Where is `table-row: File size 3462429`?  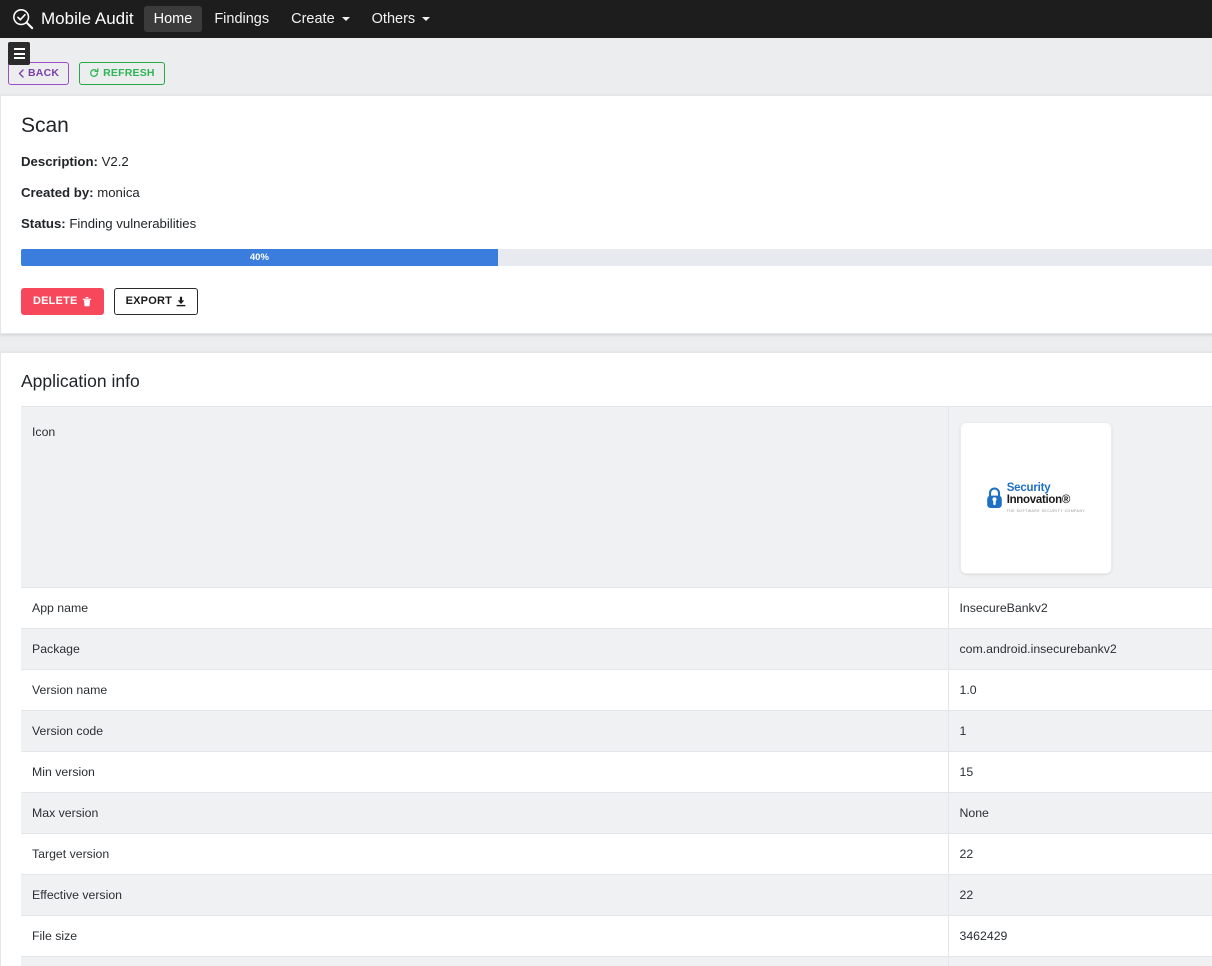 table-row: File size 3462429 is located at coordinates (616, 935).